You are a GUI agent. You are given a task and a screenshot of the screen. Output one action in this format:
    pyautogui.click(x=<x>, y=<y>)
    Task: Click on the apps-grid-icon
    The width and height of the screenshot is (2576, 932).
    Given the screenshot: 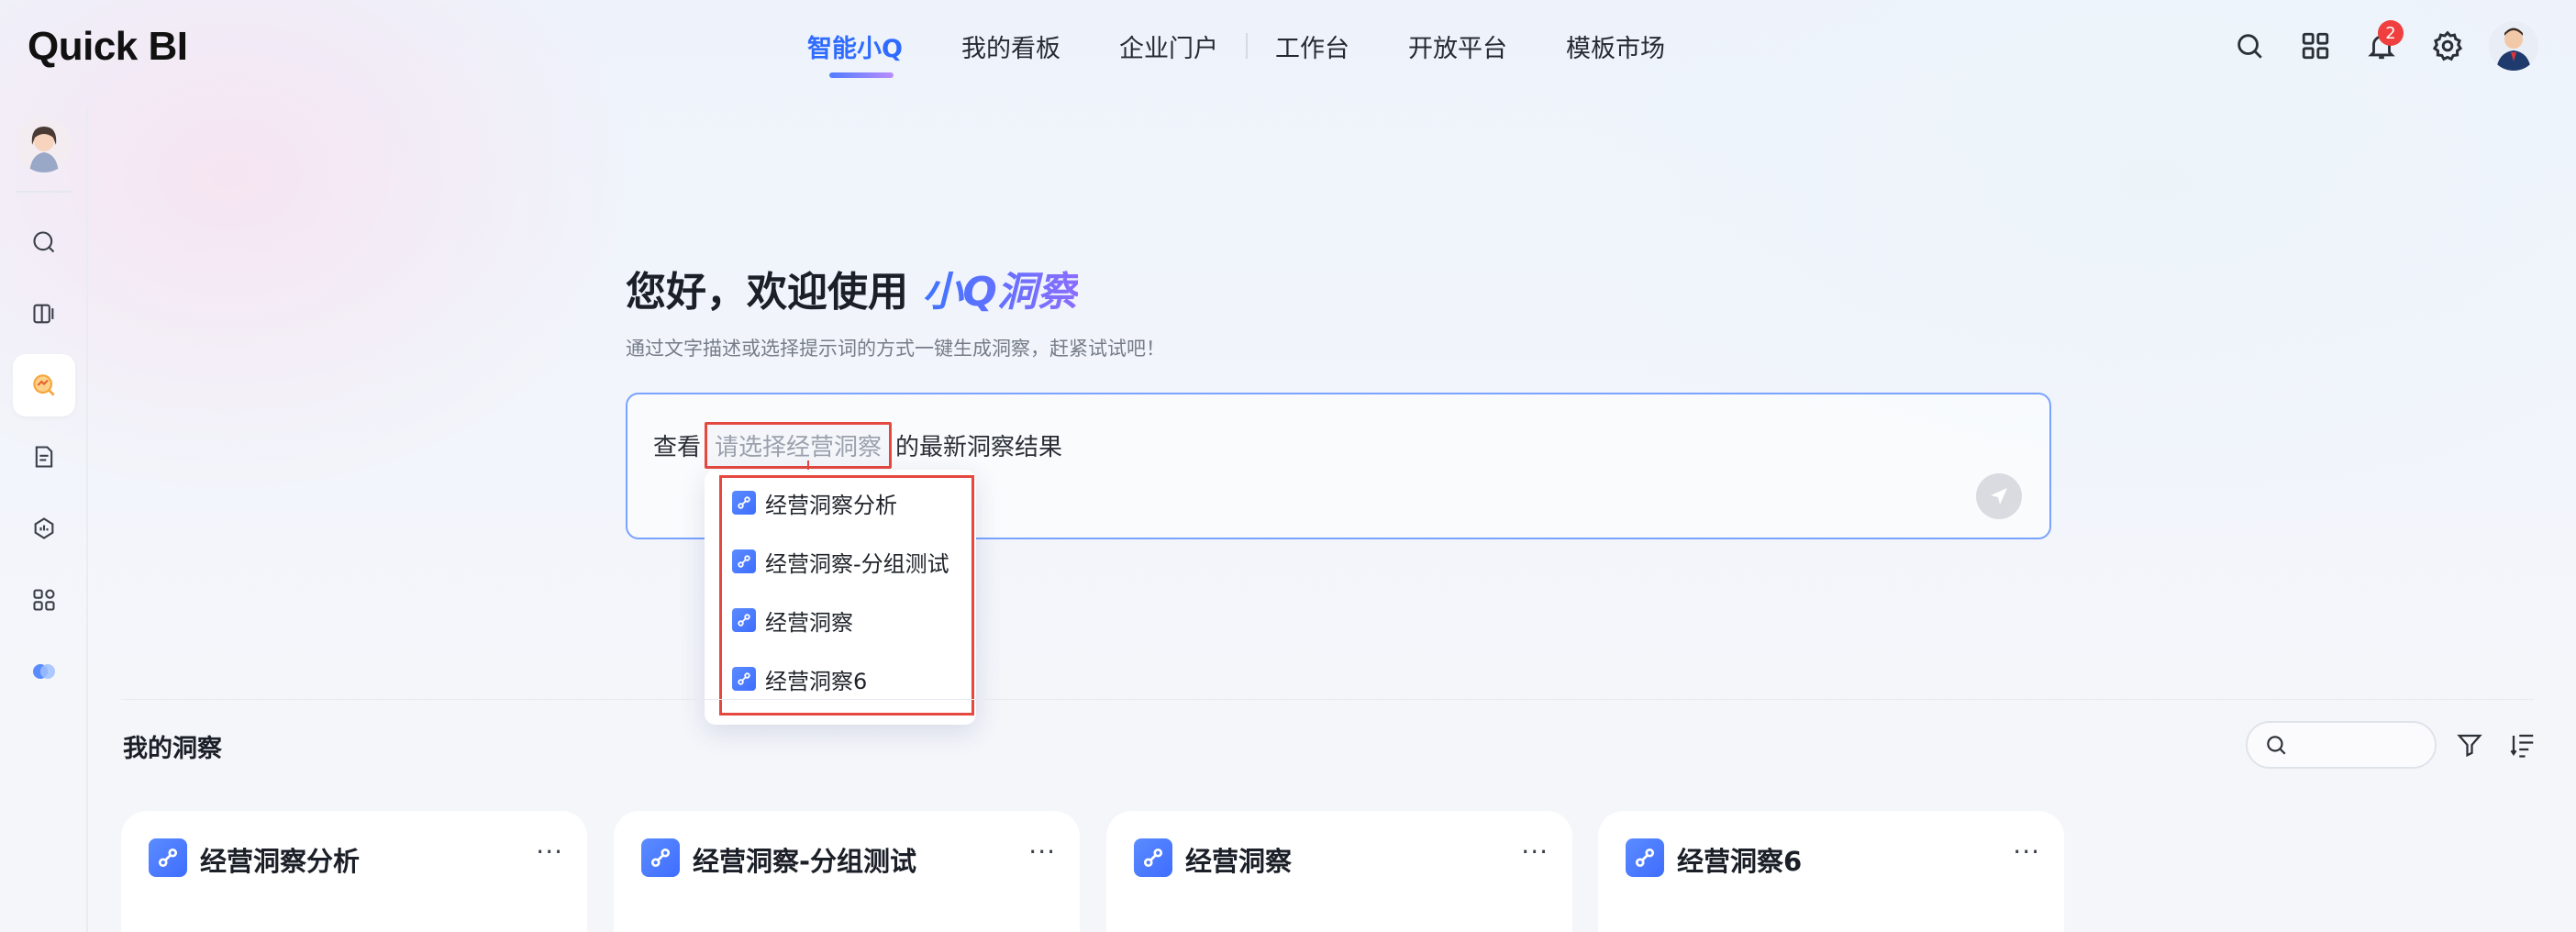 What is the action you would take?
    pyautogui.click(x=2315, y=46)
    